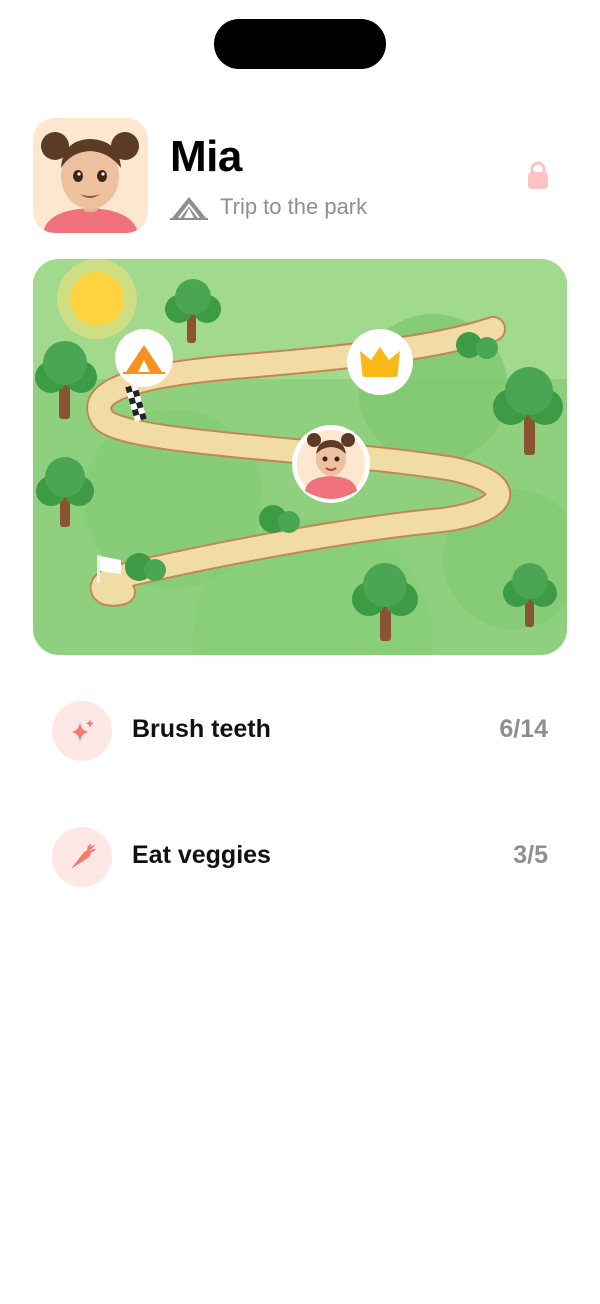  Describe the element at coordinates (82, 731) in the screenshot. I see `sparkles-icon` at that location.